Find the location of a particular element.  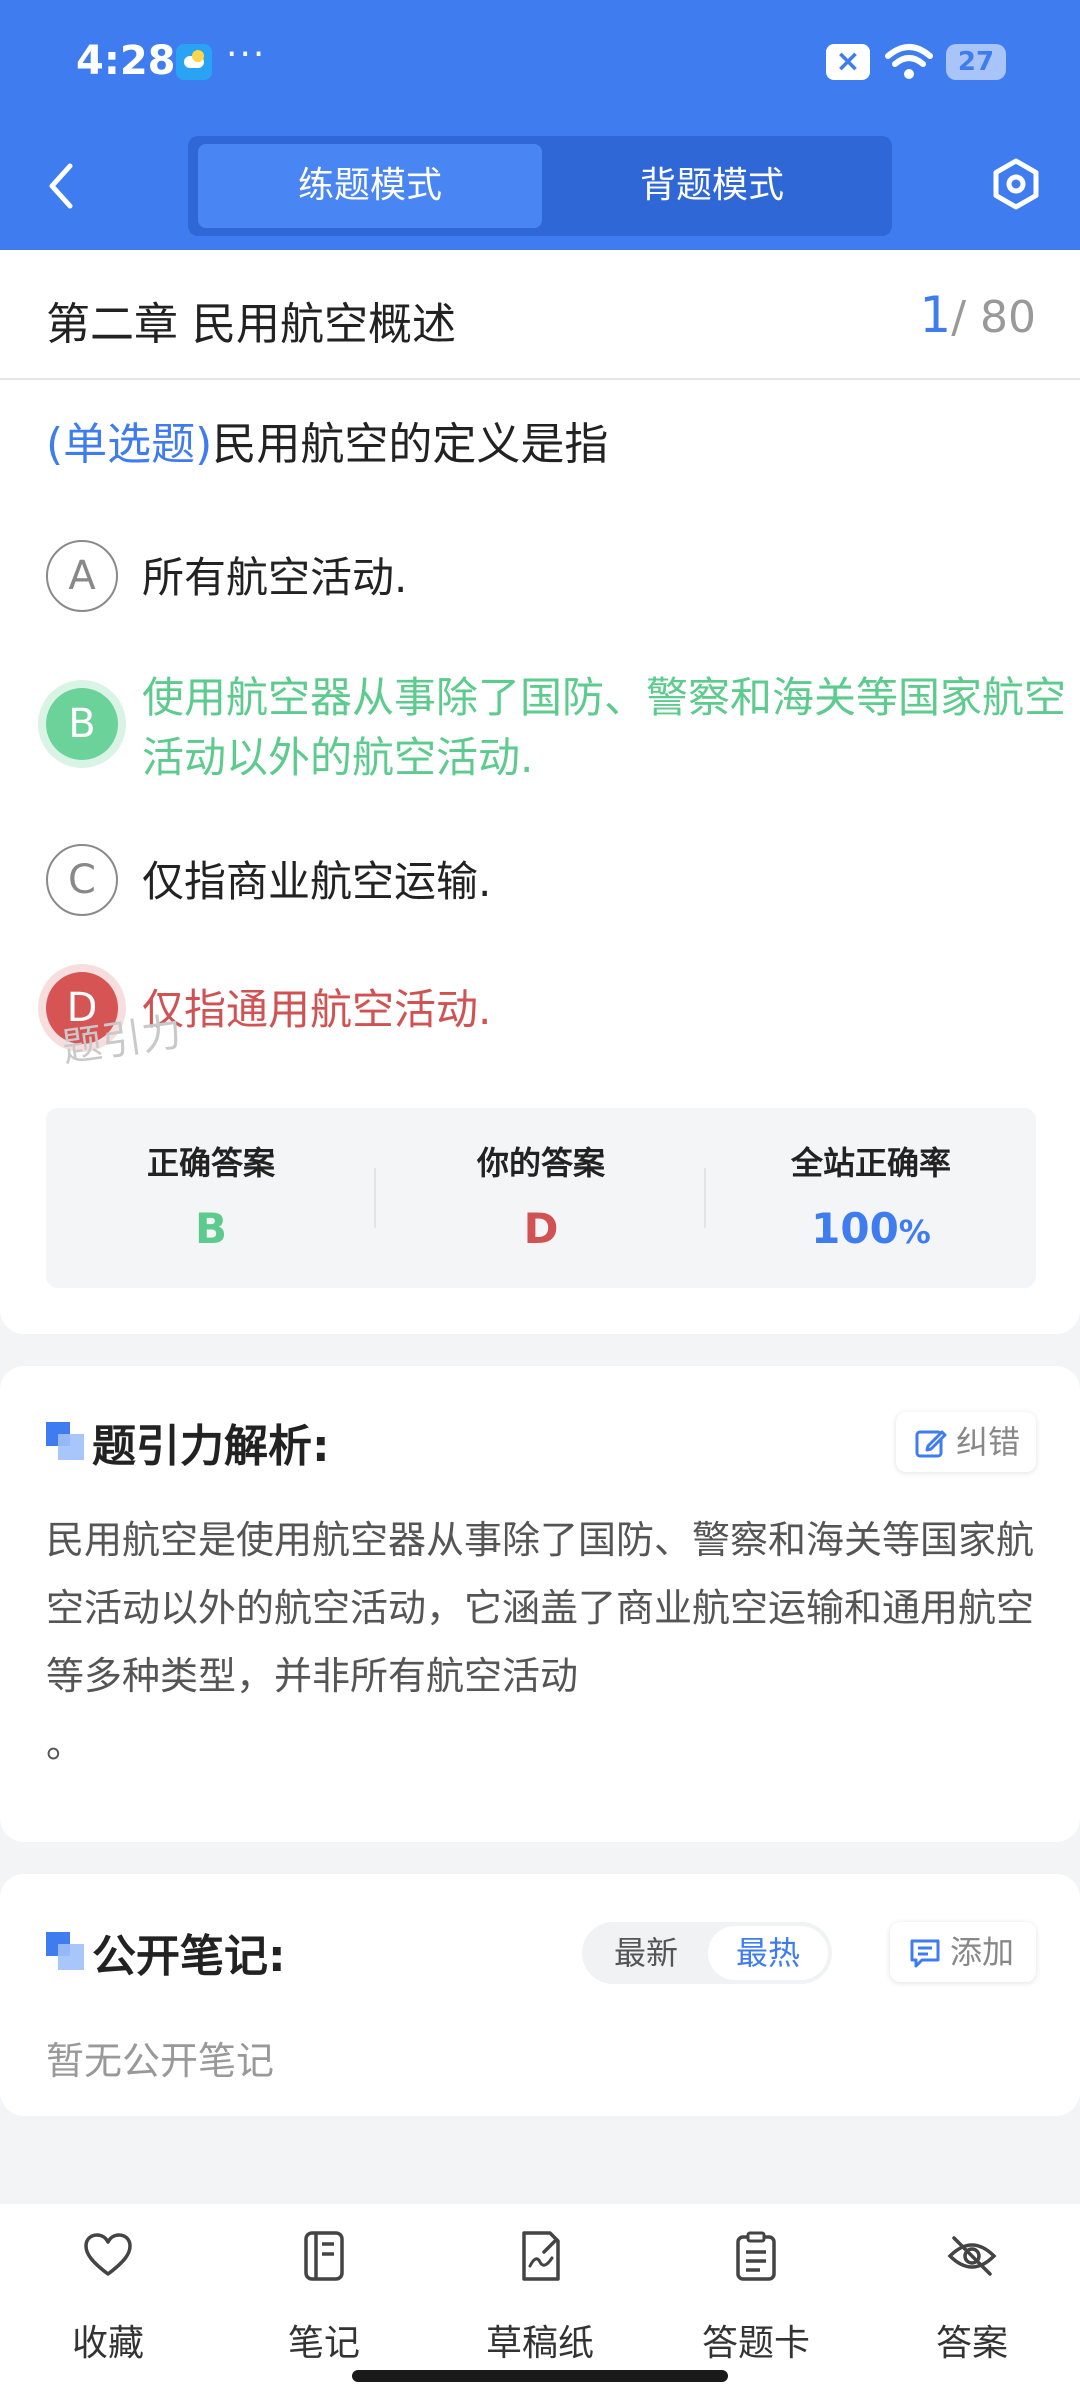

option-text: 仅指商业航空运输. is located at coordinates (317, 881).